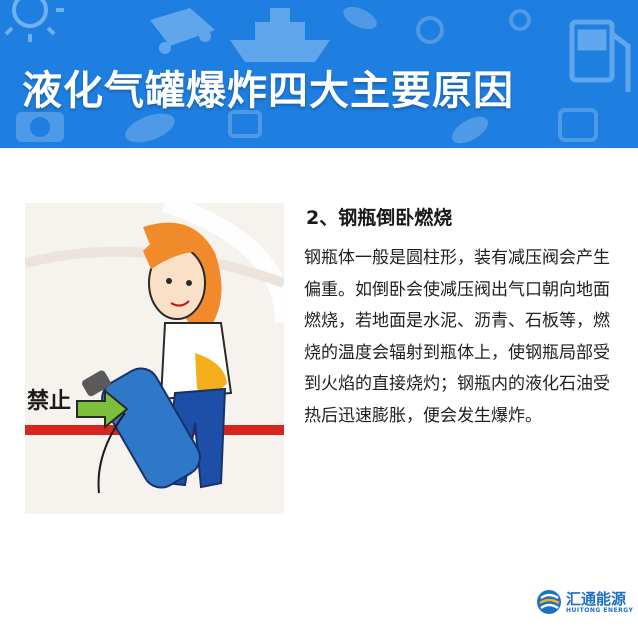 This screenshot has width=638, height=638. What do you see at coordinates (182, 31) in the screenshot?
I see `car-icon` at bounding box center [182, 31].